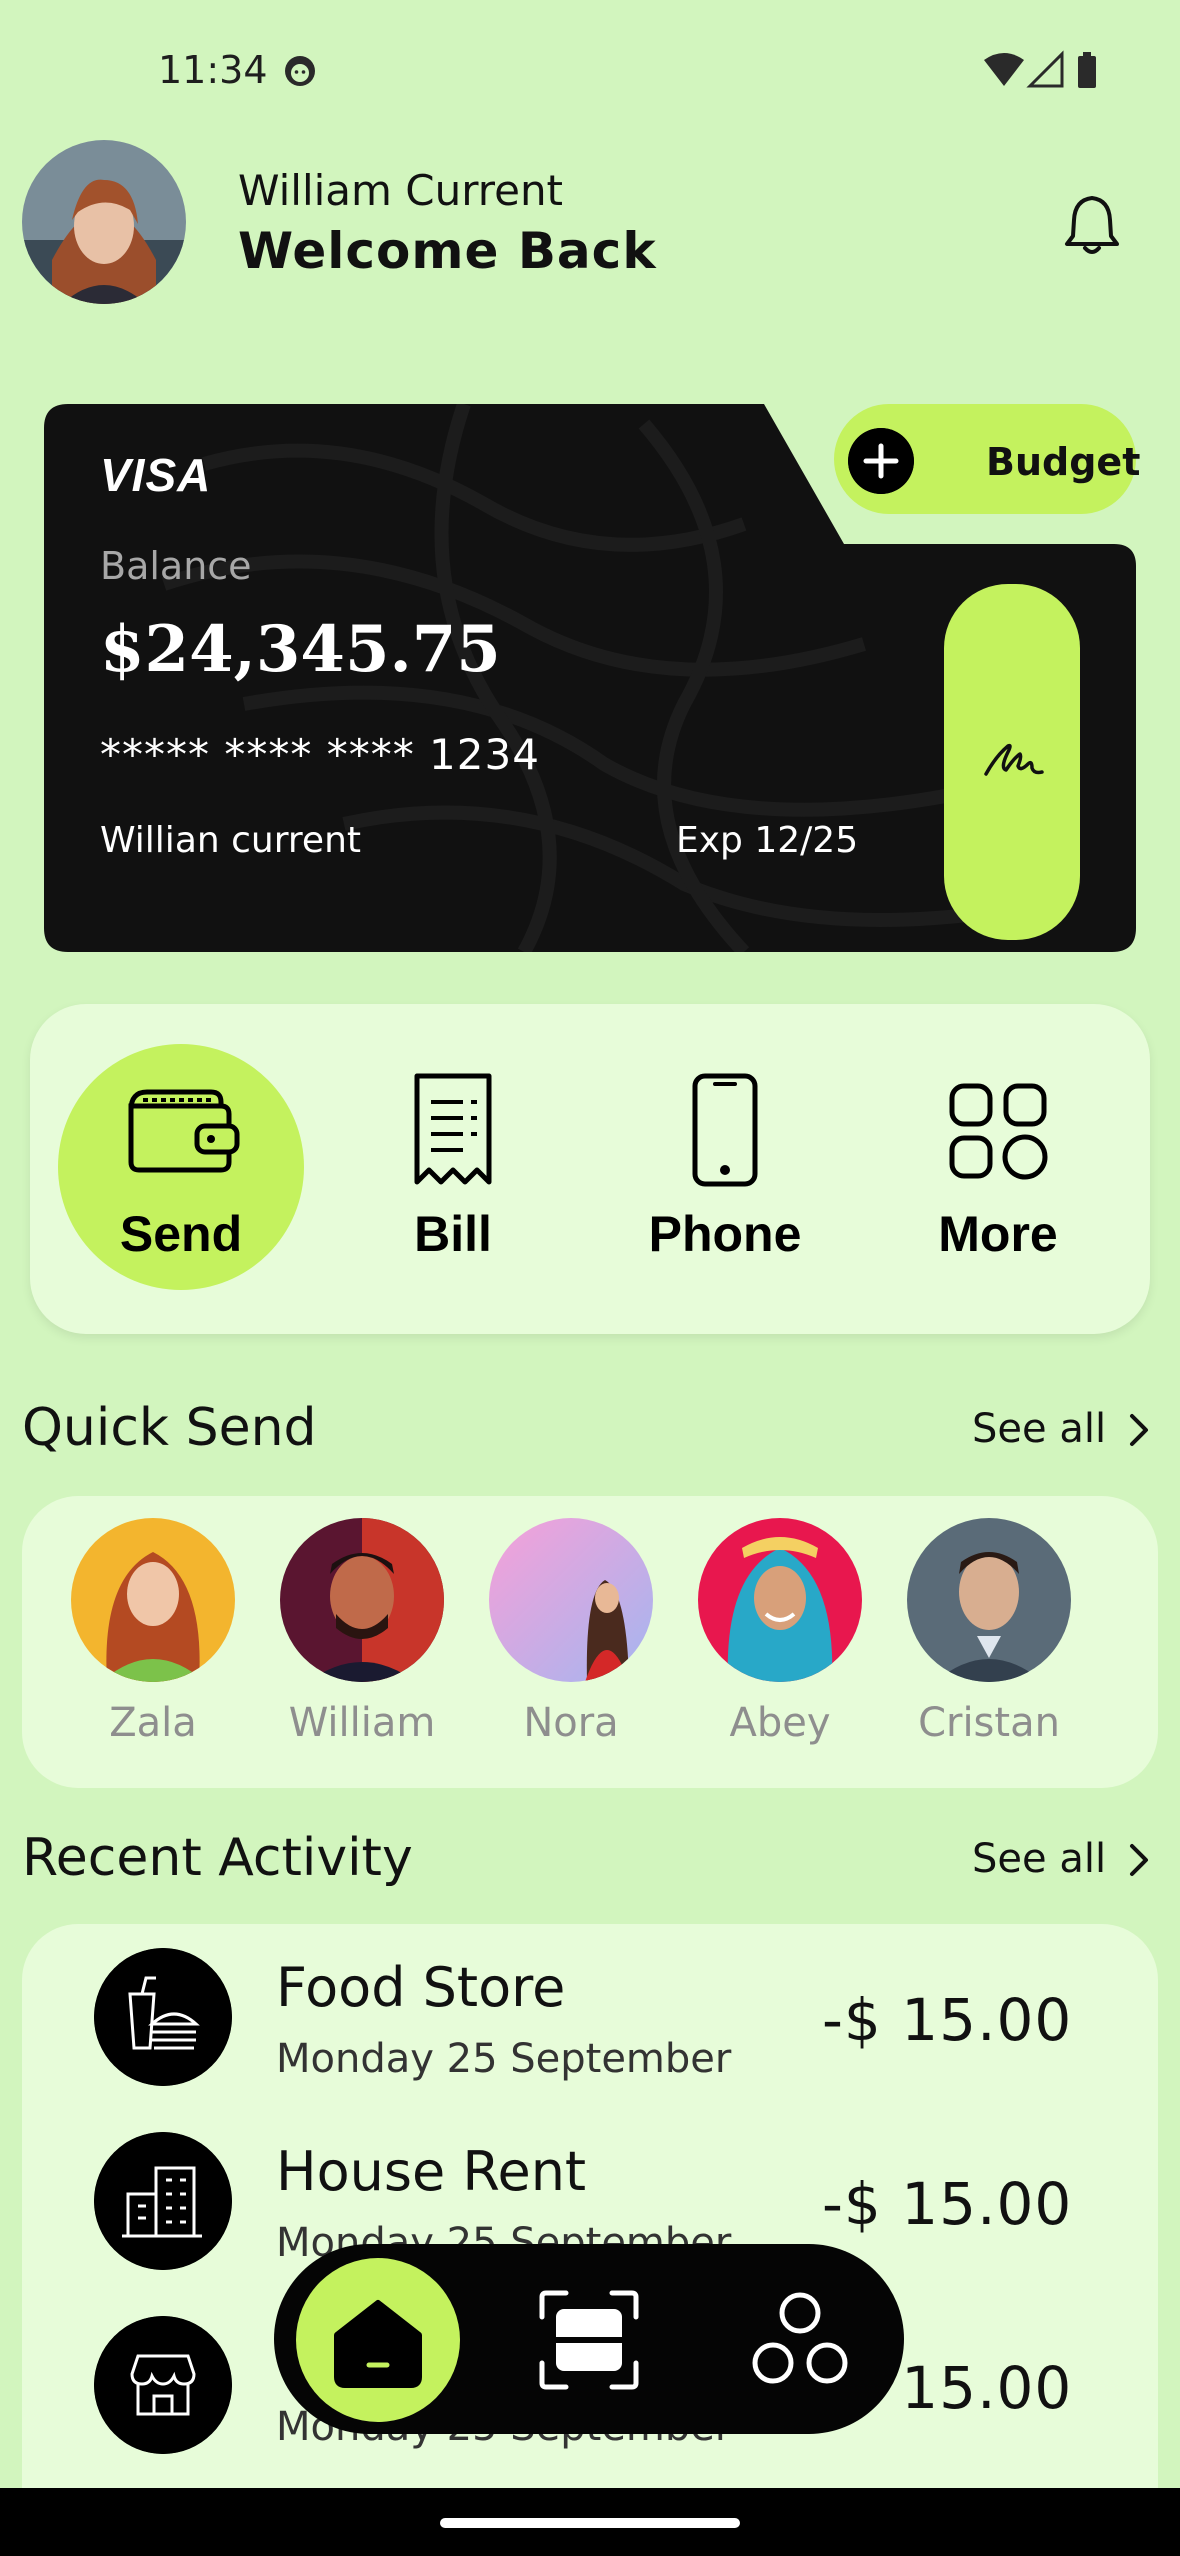  What do you see at coordinates (156, 475) in the screenshot?
I see `card-brand: VISA` at bounding box center [156, 475].